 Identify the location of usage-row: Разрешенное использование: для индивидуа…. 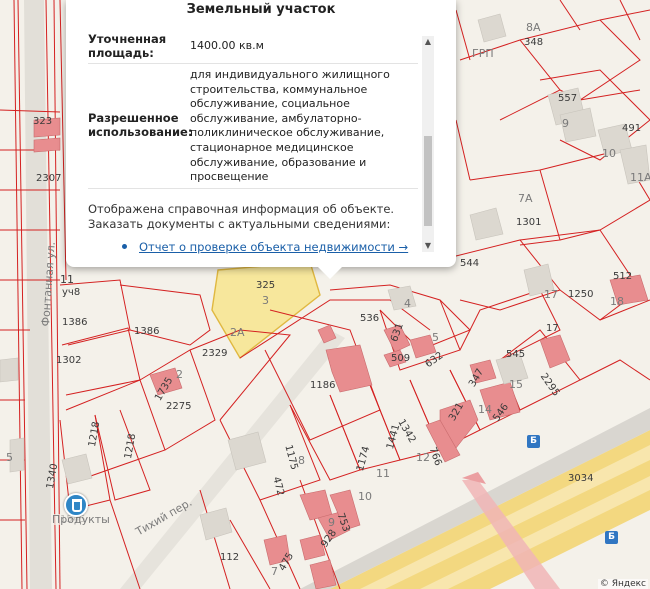
(253, 128).